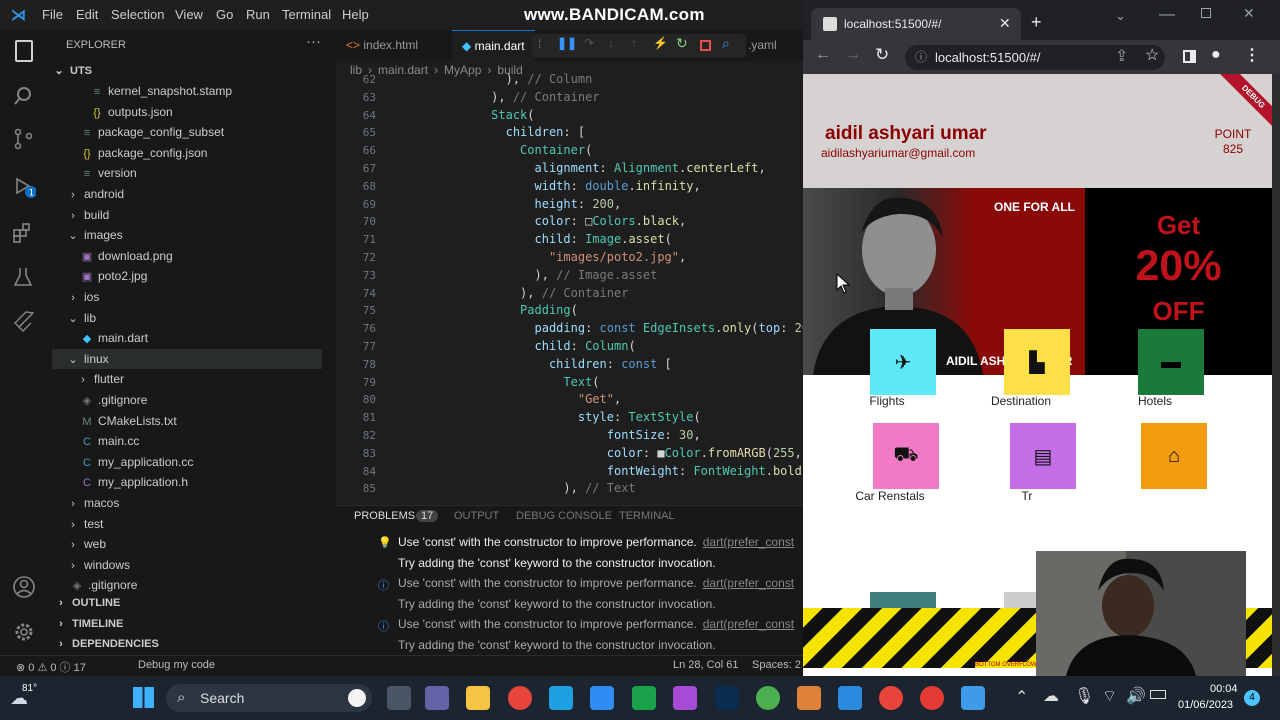 This screenshot has height=720, width=1280. What do you see at coordinates (1249, 13) in the screenshot?
I see `close-window-icon: ✕` at bounding box center [1249, 13].